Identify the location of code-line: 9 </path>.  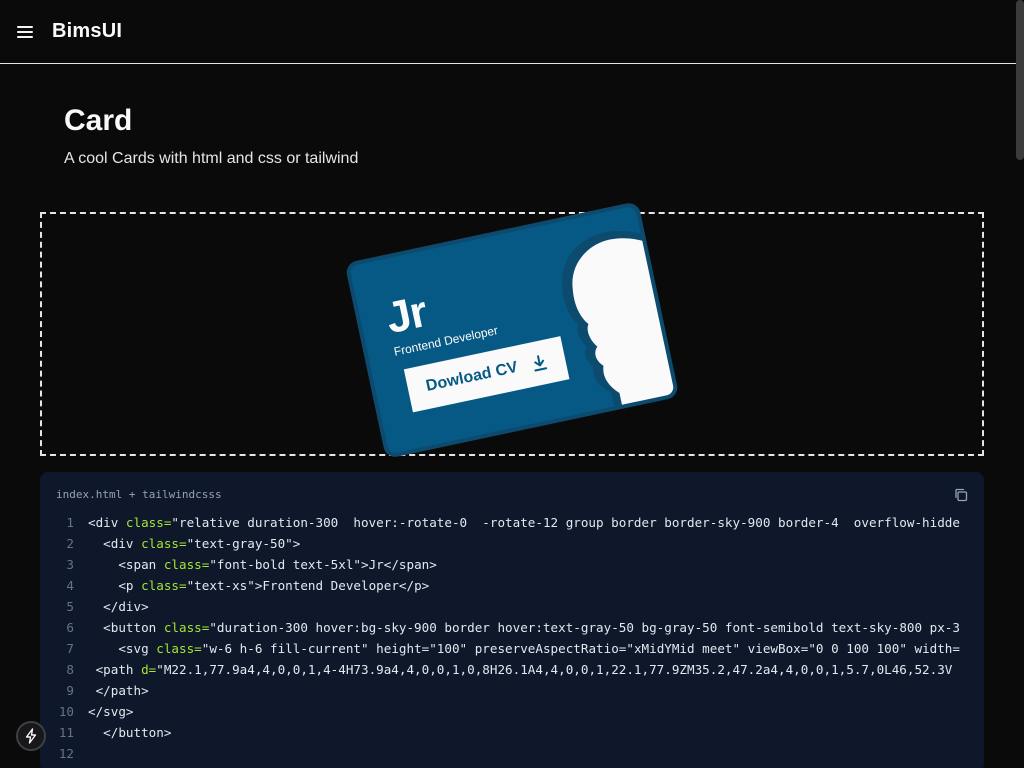
(512, 690).